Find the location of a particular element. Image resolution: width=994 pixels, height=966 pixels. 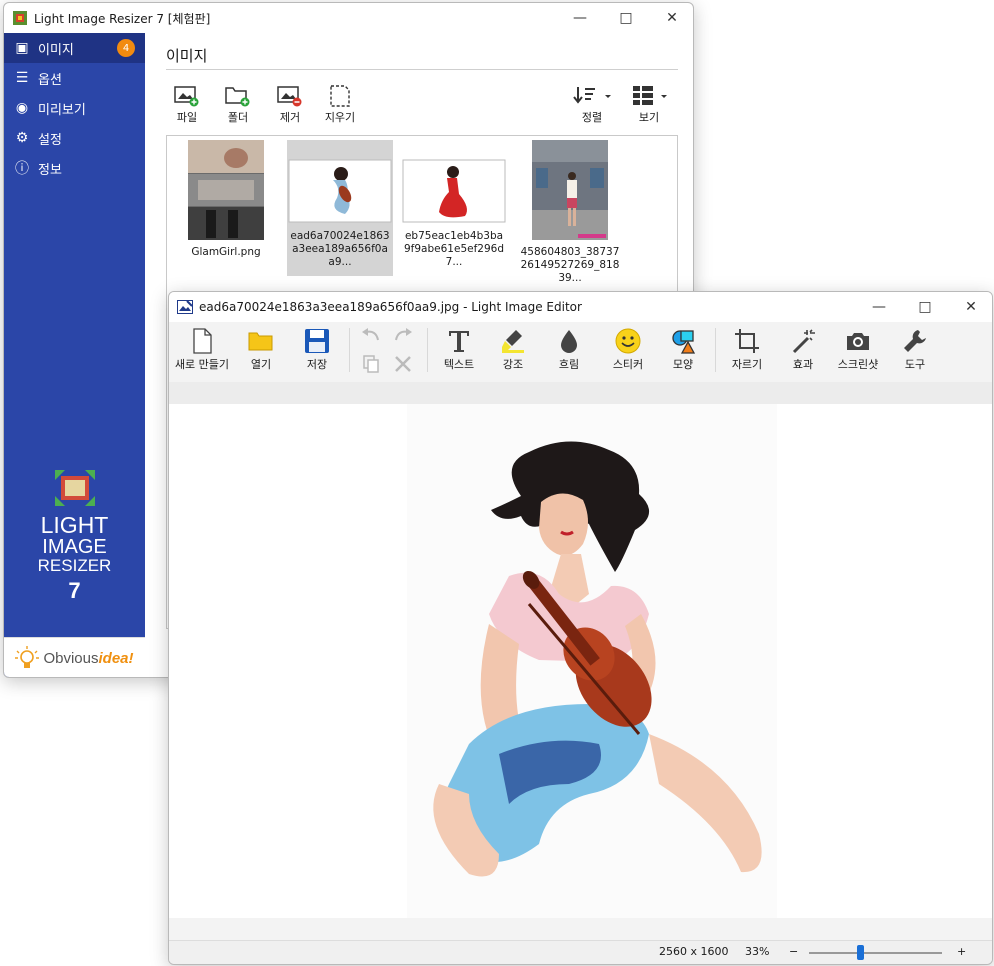

brand-line-2: IMAGE is located at coordinates (74, 547).